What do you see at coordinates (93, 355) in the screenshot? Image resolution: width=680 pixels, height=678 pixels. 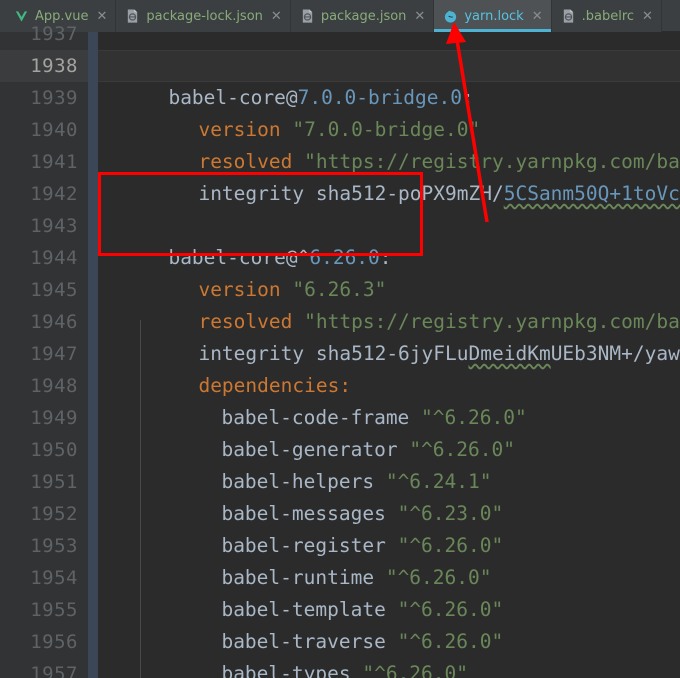 I see `gutter-separator-strip` at bounding box center [93, 355].